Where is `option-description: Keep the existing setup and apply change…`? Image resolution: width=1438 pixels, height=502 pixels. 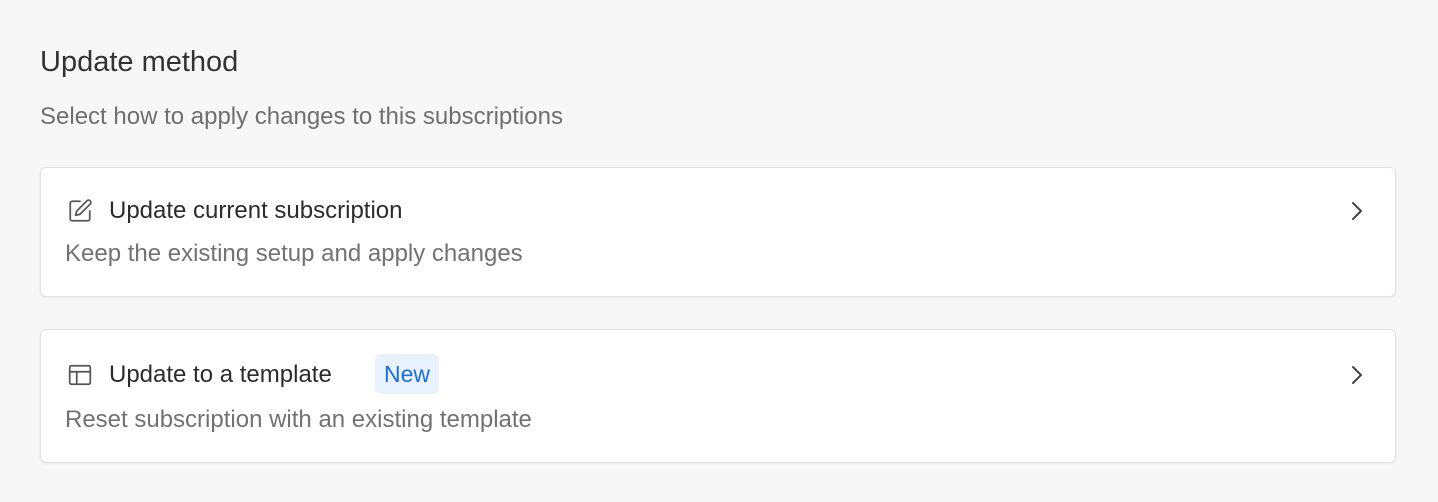 option-description: Keep the existing setup and apply change… is located at coordinates (294, 253).